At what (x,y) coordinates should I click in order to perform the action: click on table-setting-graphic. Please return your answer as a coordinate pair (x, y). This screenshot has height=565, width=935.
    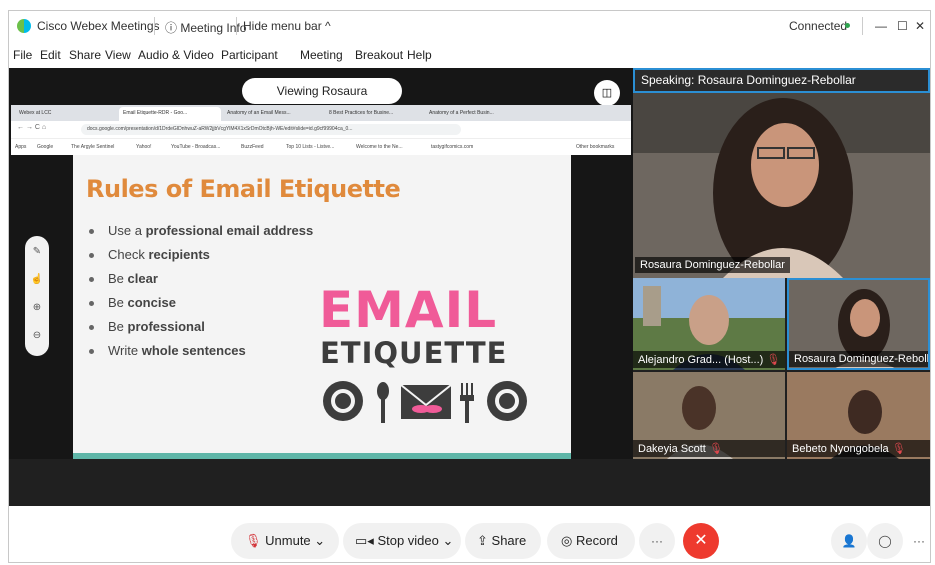
    Looking at the image, I should click on (425, 402).